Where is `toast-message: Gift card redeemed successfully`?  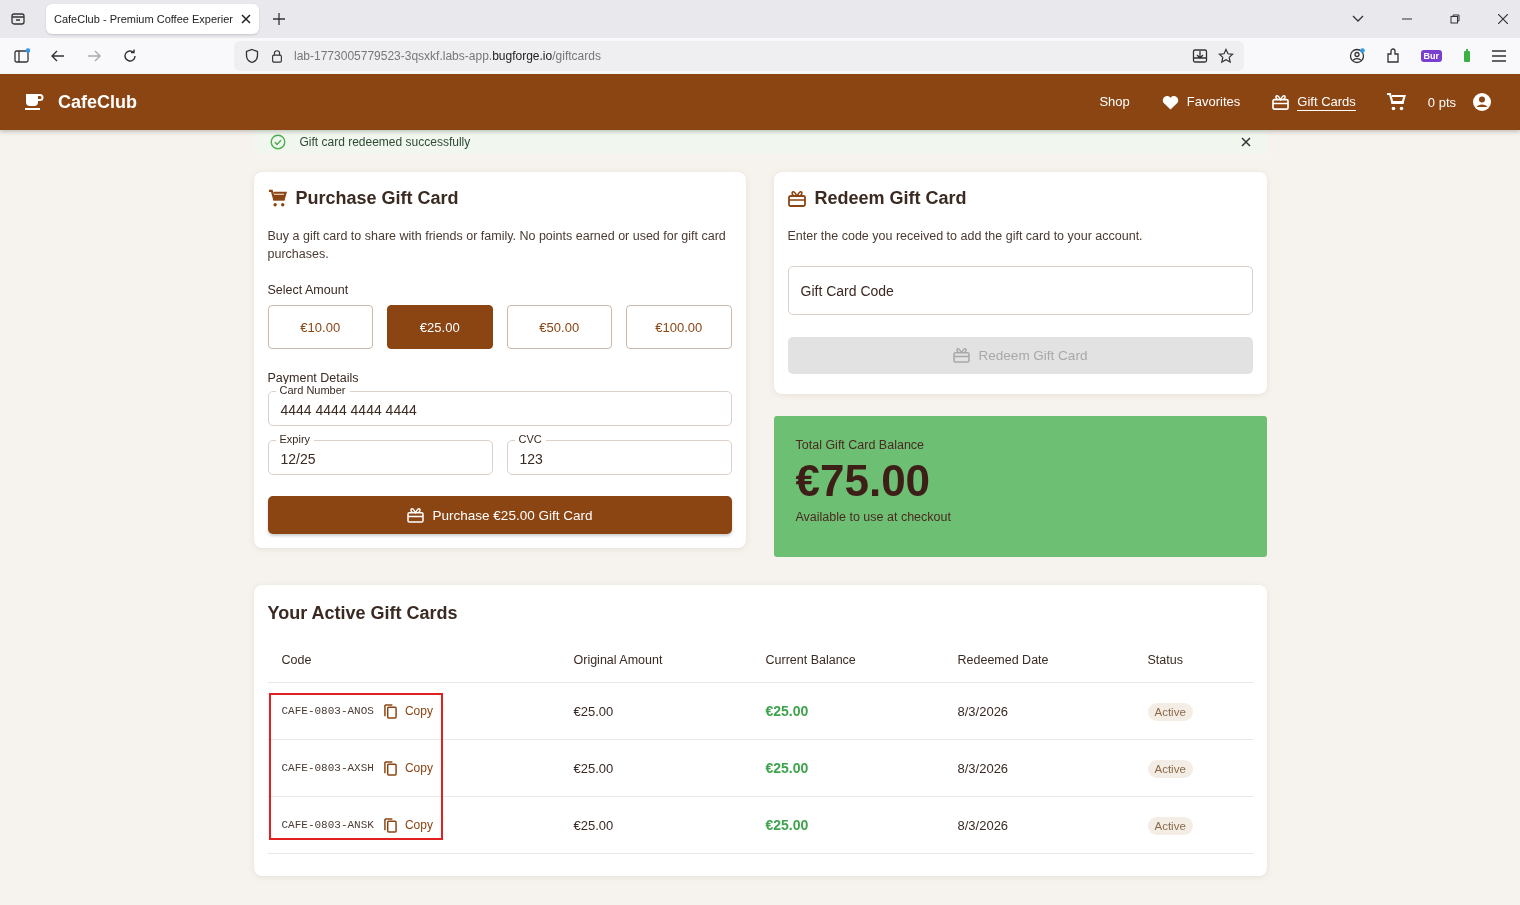
toast-message: Gift card redeemed successfully is located at coordinates (385, 142).